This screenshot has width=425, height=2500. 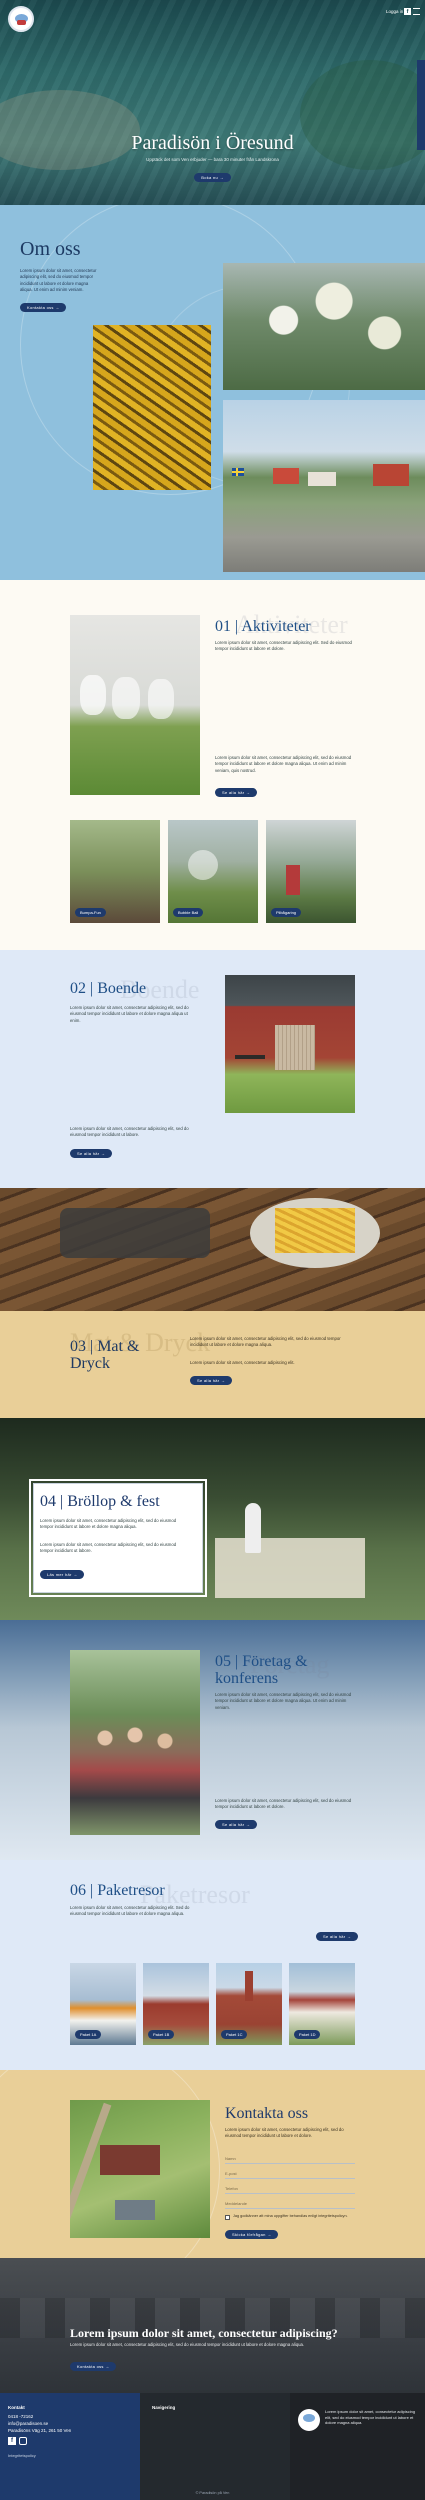 What do you see at coordinates (23, 2441) in the screenshot?
I see `footer-instagram-icon` at bounding box center [23, 2441].